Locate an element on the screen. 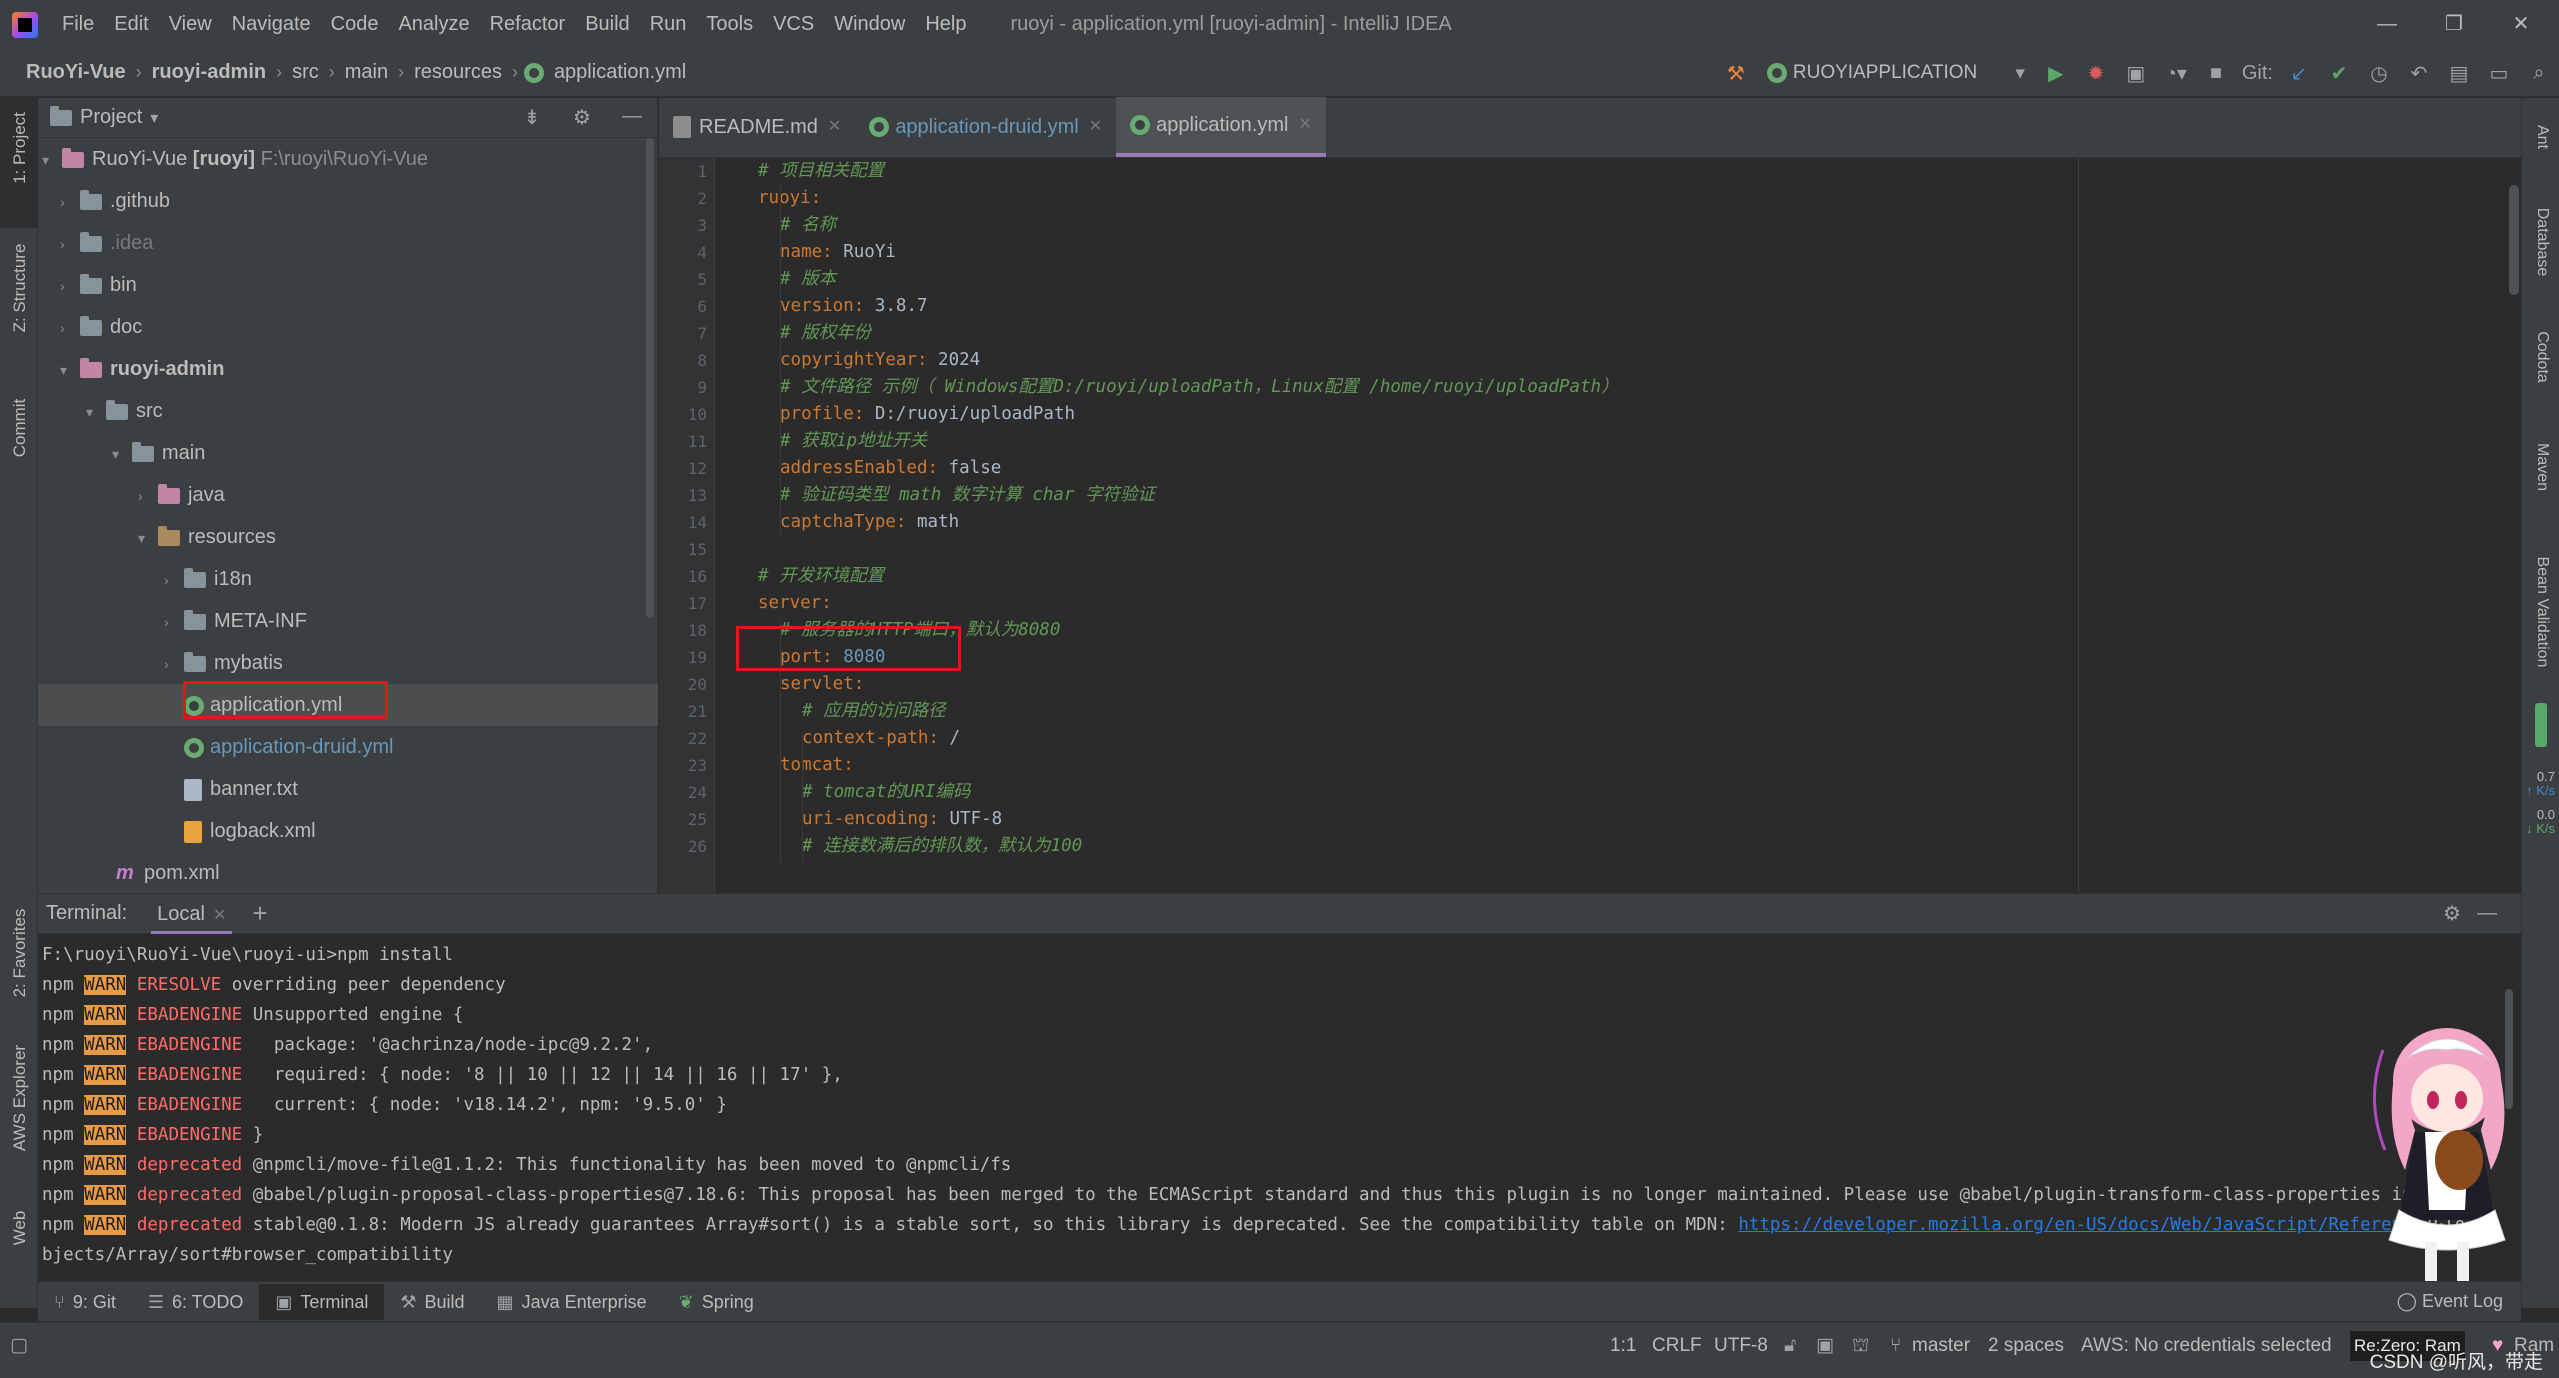  menu-edit: Edit is located at coordinates (131, 24).